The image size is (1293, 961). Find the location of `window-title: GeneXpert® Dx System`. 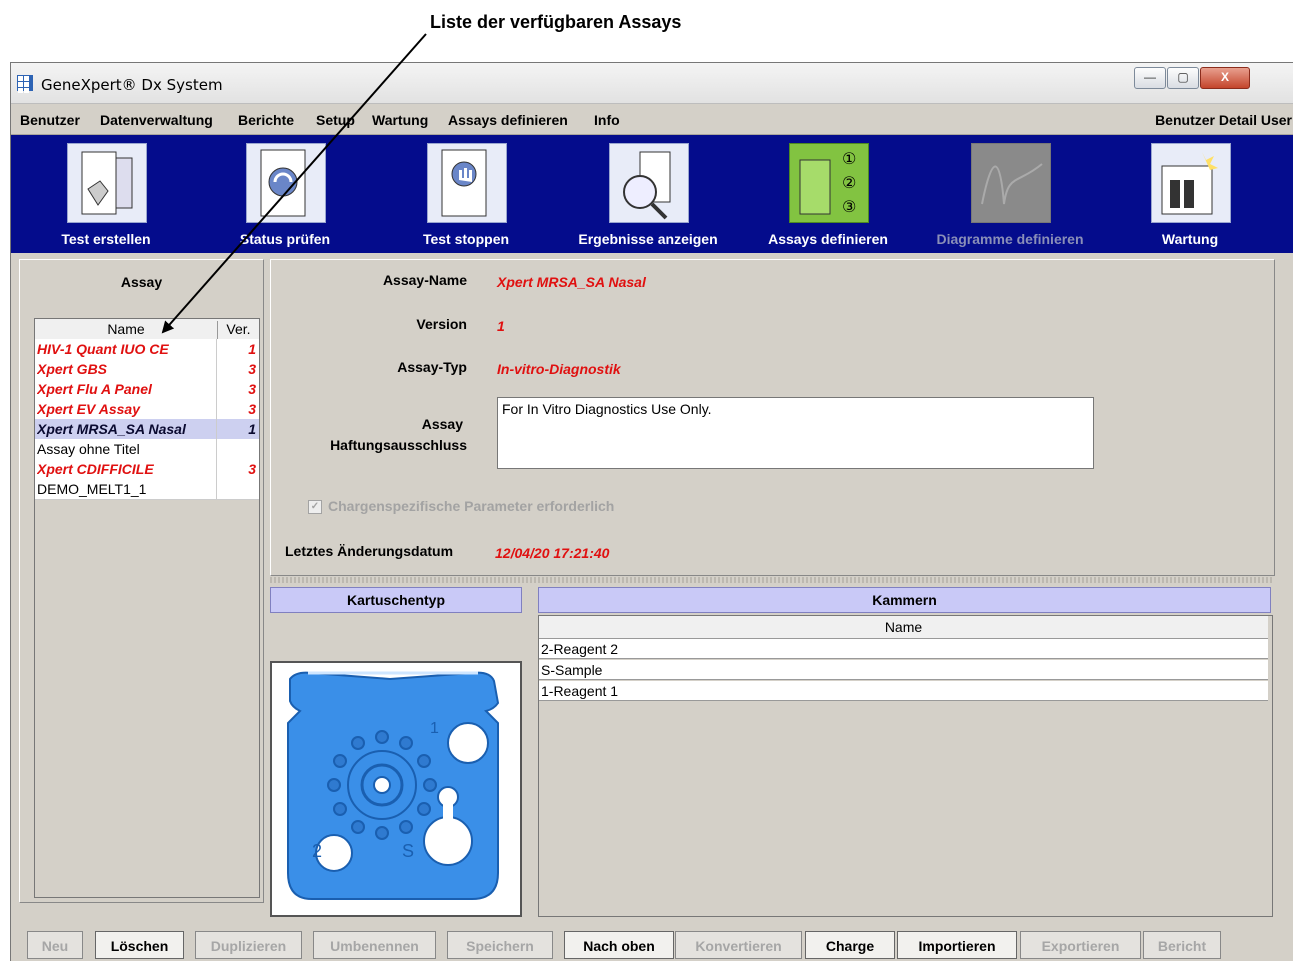

window-title: GeneXpert® Dx System is located at coordinates (132, 85).